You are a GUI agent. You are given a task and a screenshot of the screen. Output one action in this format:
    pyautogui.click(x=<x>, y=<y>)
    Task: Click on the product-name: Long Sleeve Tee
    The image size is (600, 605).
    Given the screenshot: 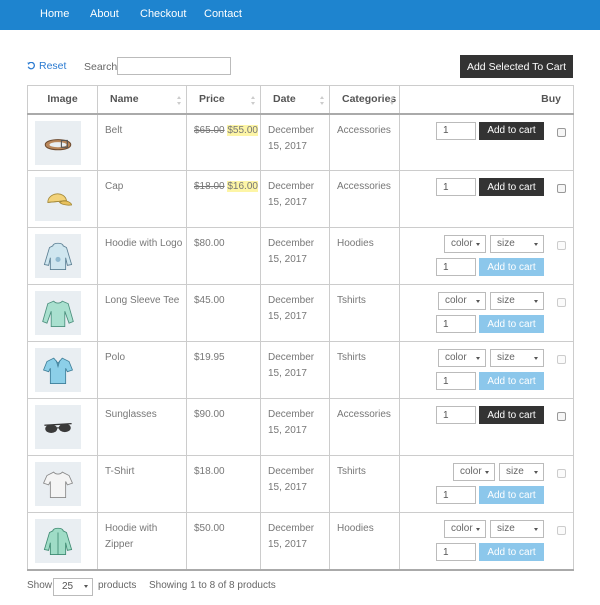 What is the action you would take?
    pyautogui.click(x=142, y=301)
    